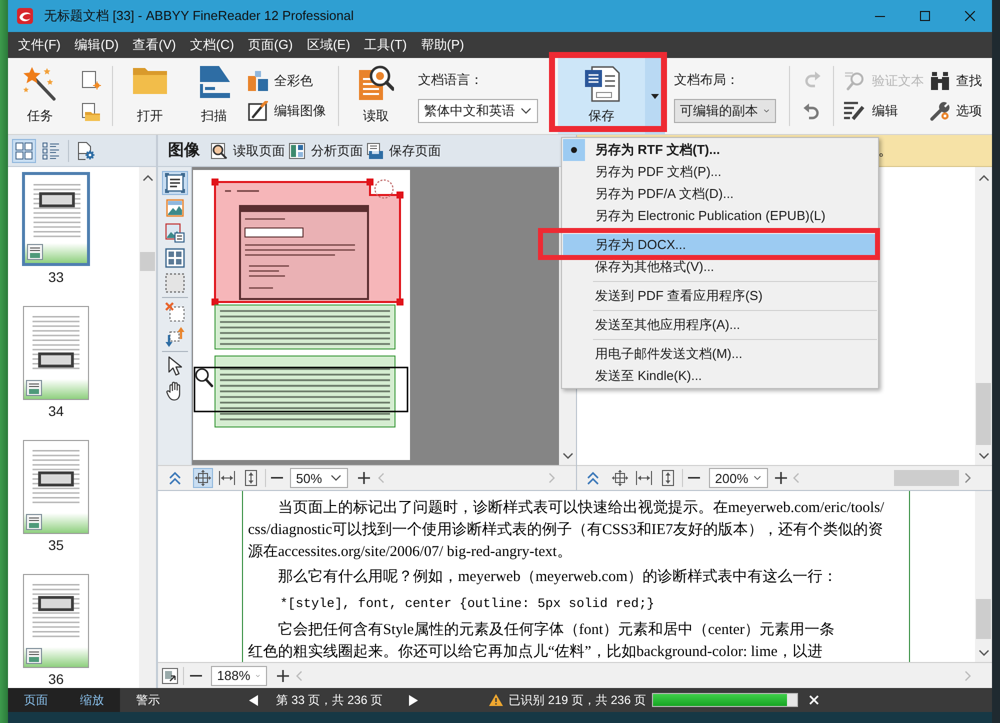 The width and height of the screenshot is (1000, 723). I want to click on menu-item: 文档(C), so click(212, 45).